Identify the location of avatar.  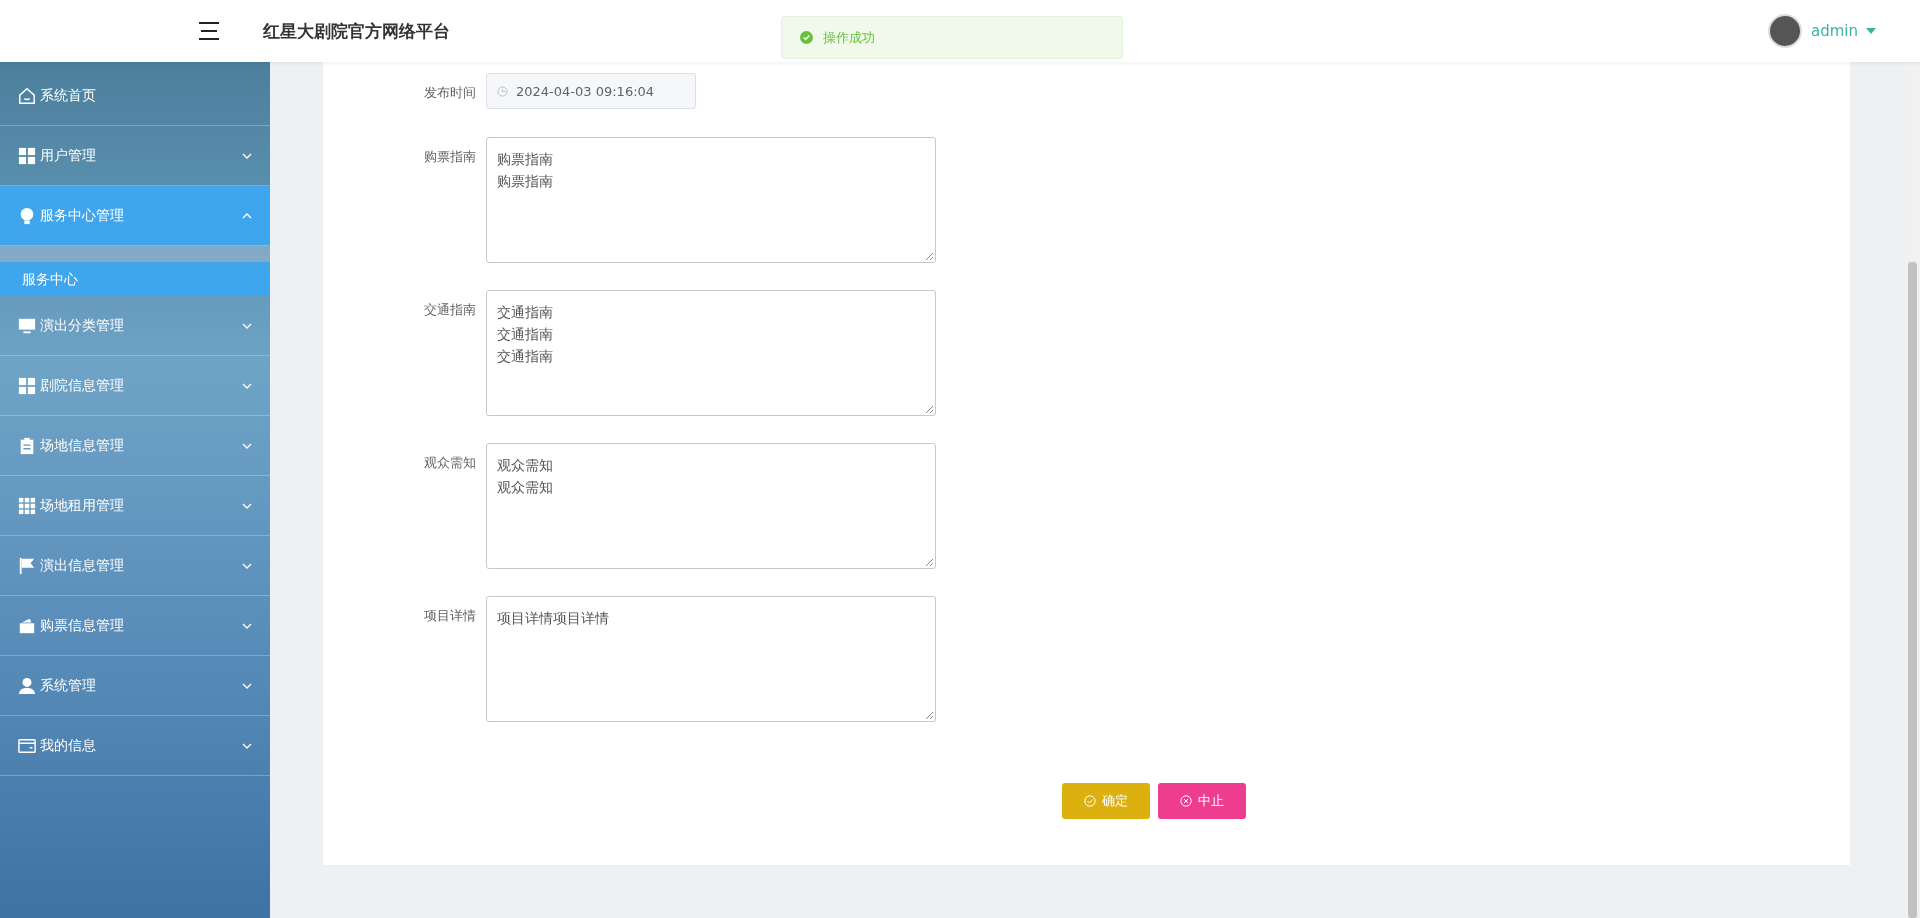
(1785, 31).